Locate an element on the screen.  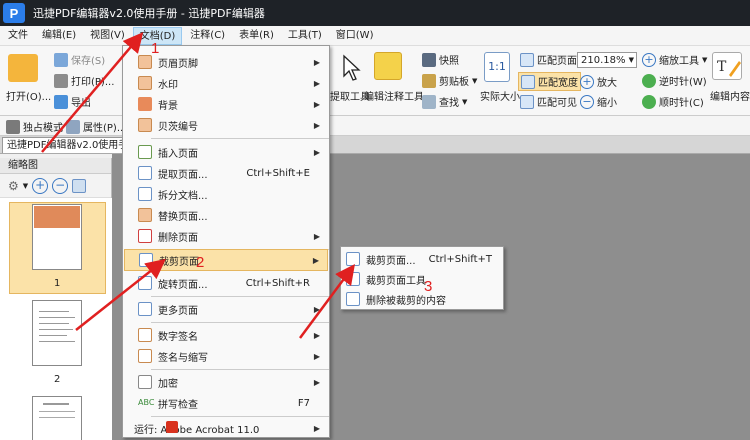
delete-cropped-icon is located at coordinates (353, 299).